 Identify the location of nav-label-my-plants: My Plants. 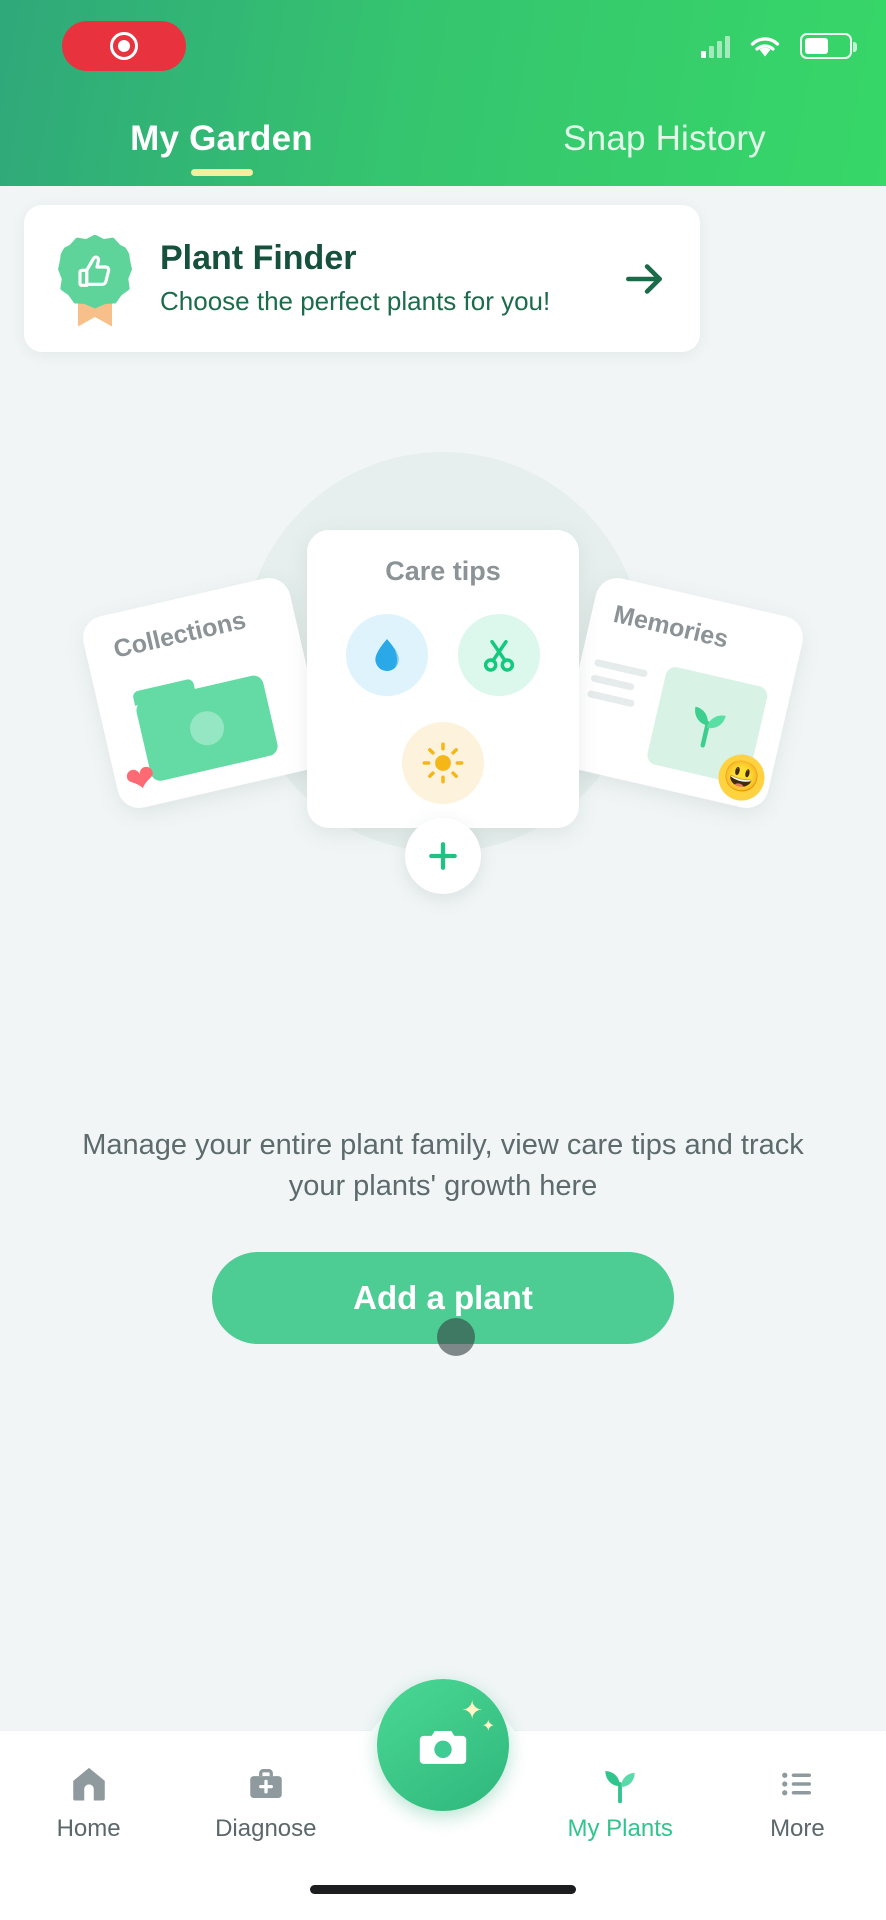
(620, 1828).